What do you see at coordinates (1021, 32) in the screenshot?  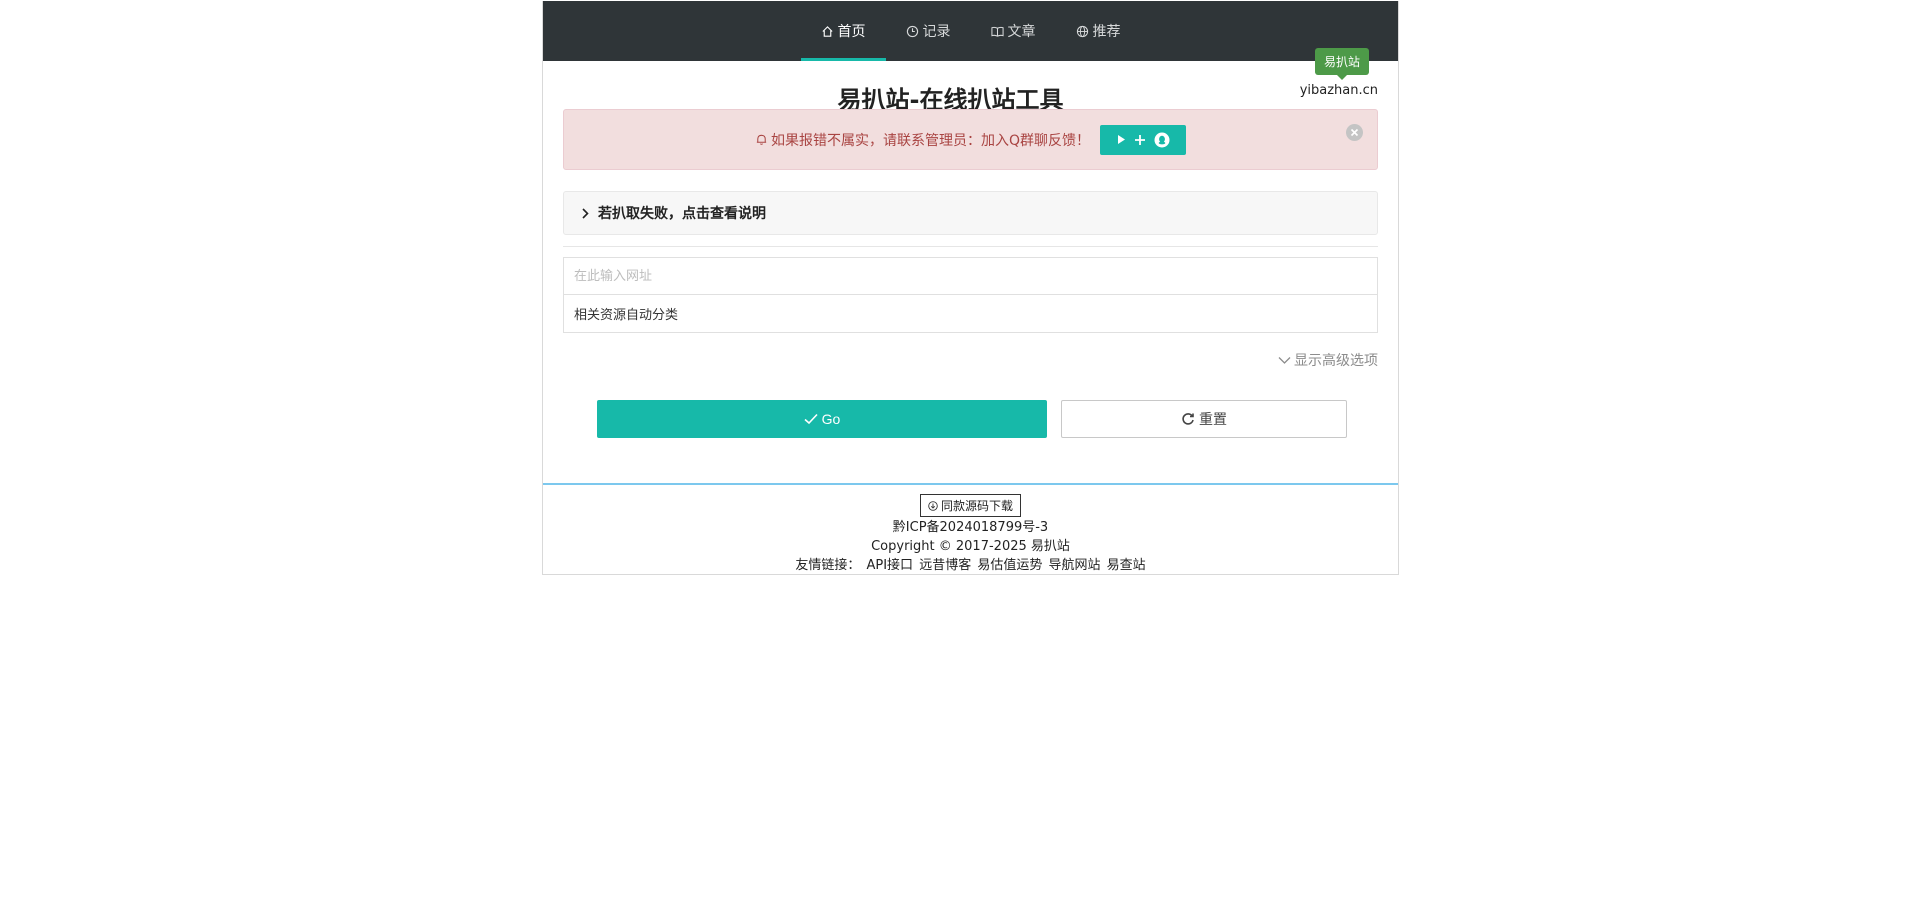 I see `nav-item-label: 文章` at bounding box center [1021, 32].